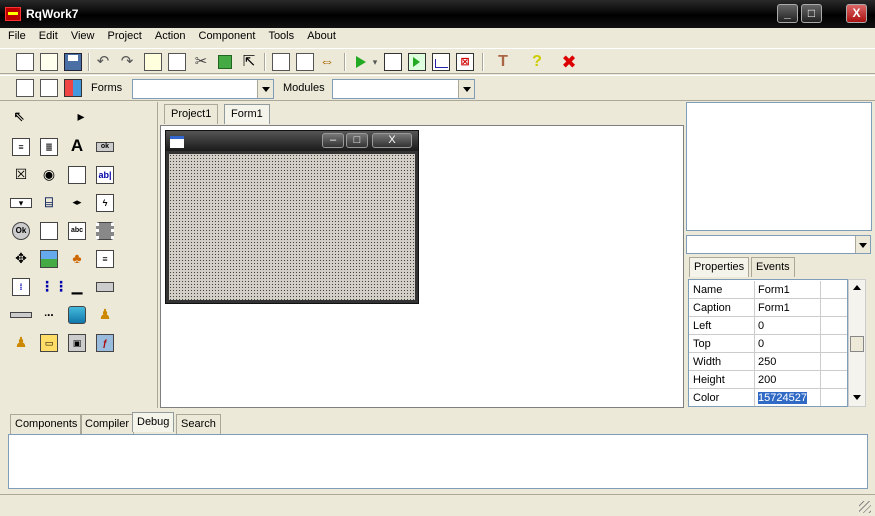 The image size is (875, 516). Describe the element at coordinates (19, 117) in the screenshot. I see `pointer-icon: ⇖` at that location.